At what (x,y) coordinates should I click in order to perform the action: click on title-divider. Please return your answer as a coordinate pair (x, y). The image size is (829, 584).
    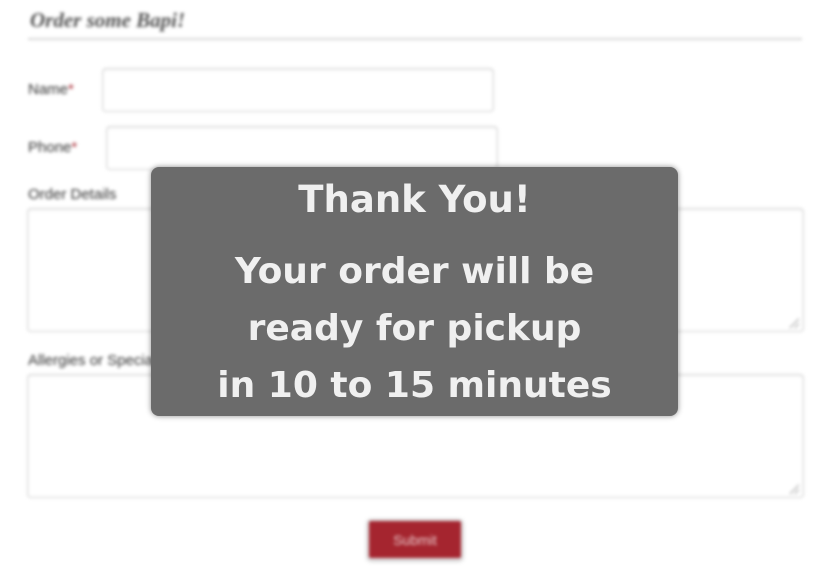
    Looking at the image, I should click on (415, 39).